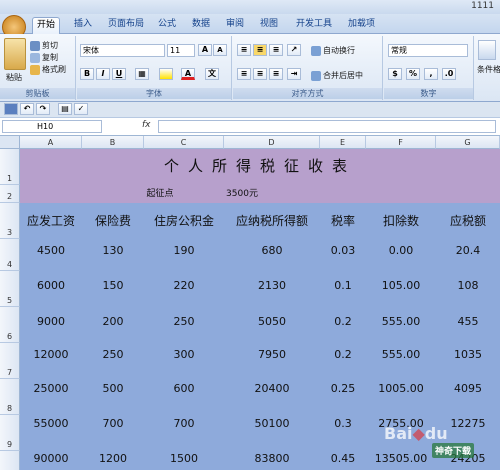  I want to click on data-cell: 500, so click(113, 388).